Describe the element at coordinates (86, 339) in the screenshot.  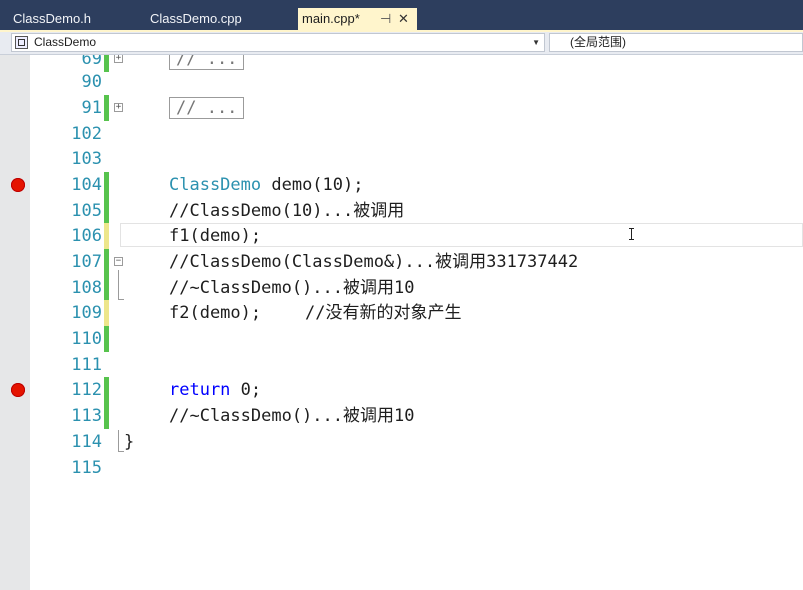
I see `line-number: 110` at that location.